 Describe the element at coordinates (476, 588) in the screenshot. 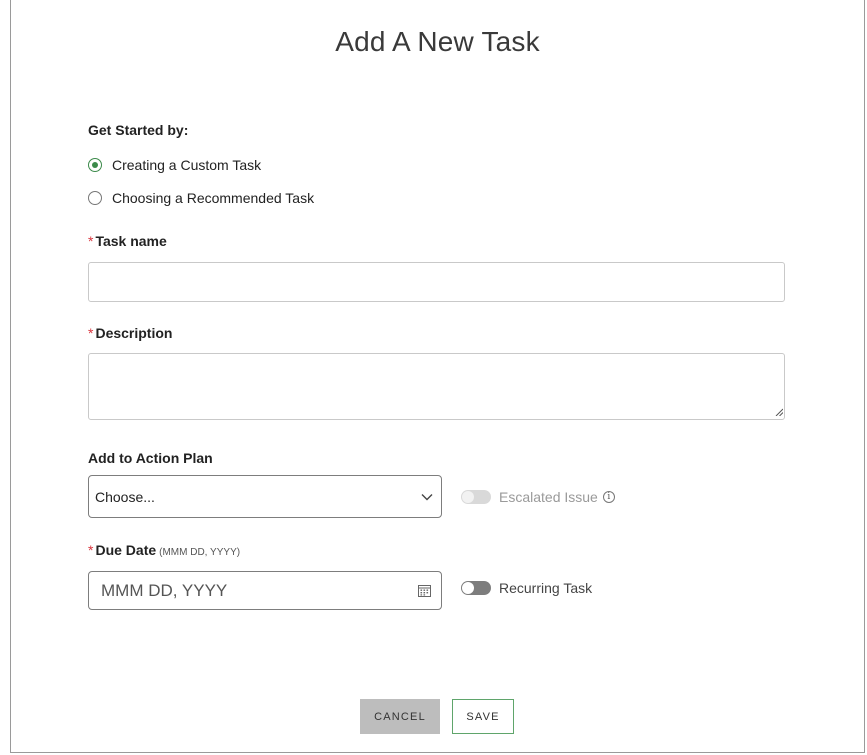

I see `recurring-task-toggle` at that location.